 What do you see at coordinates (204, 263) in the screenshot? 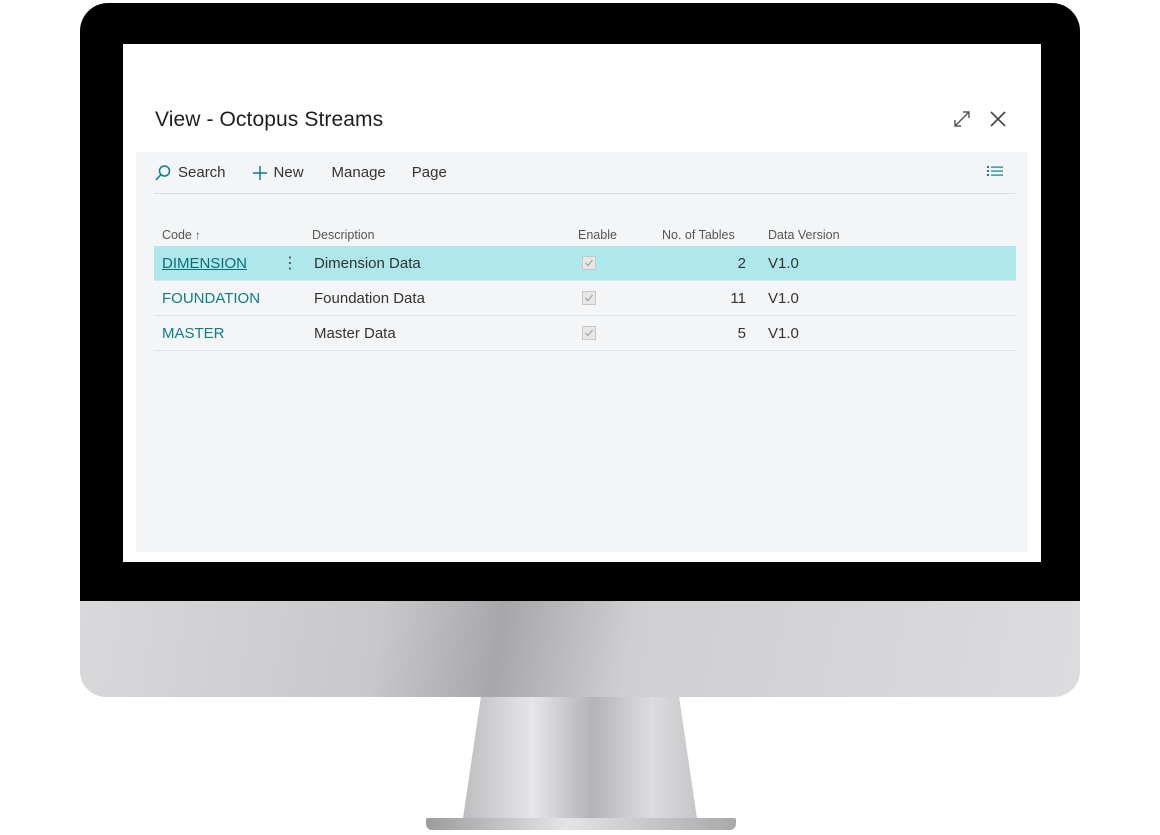
I see `code-link: DIMENSION` at bounding box center [204, 263].